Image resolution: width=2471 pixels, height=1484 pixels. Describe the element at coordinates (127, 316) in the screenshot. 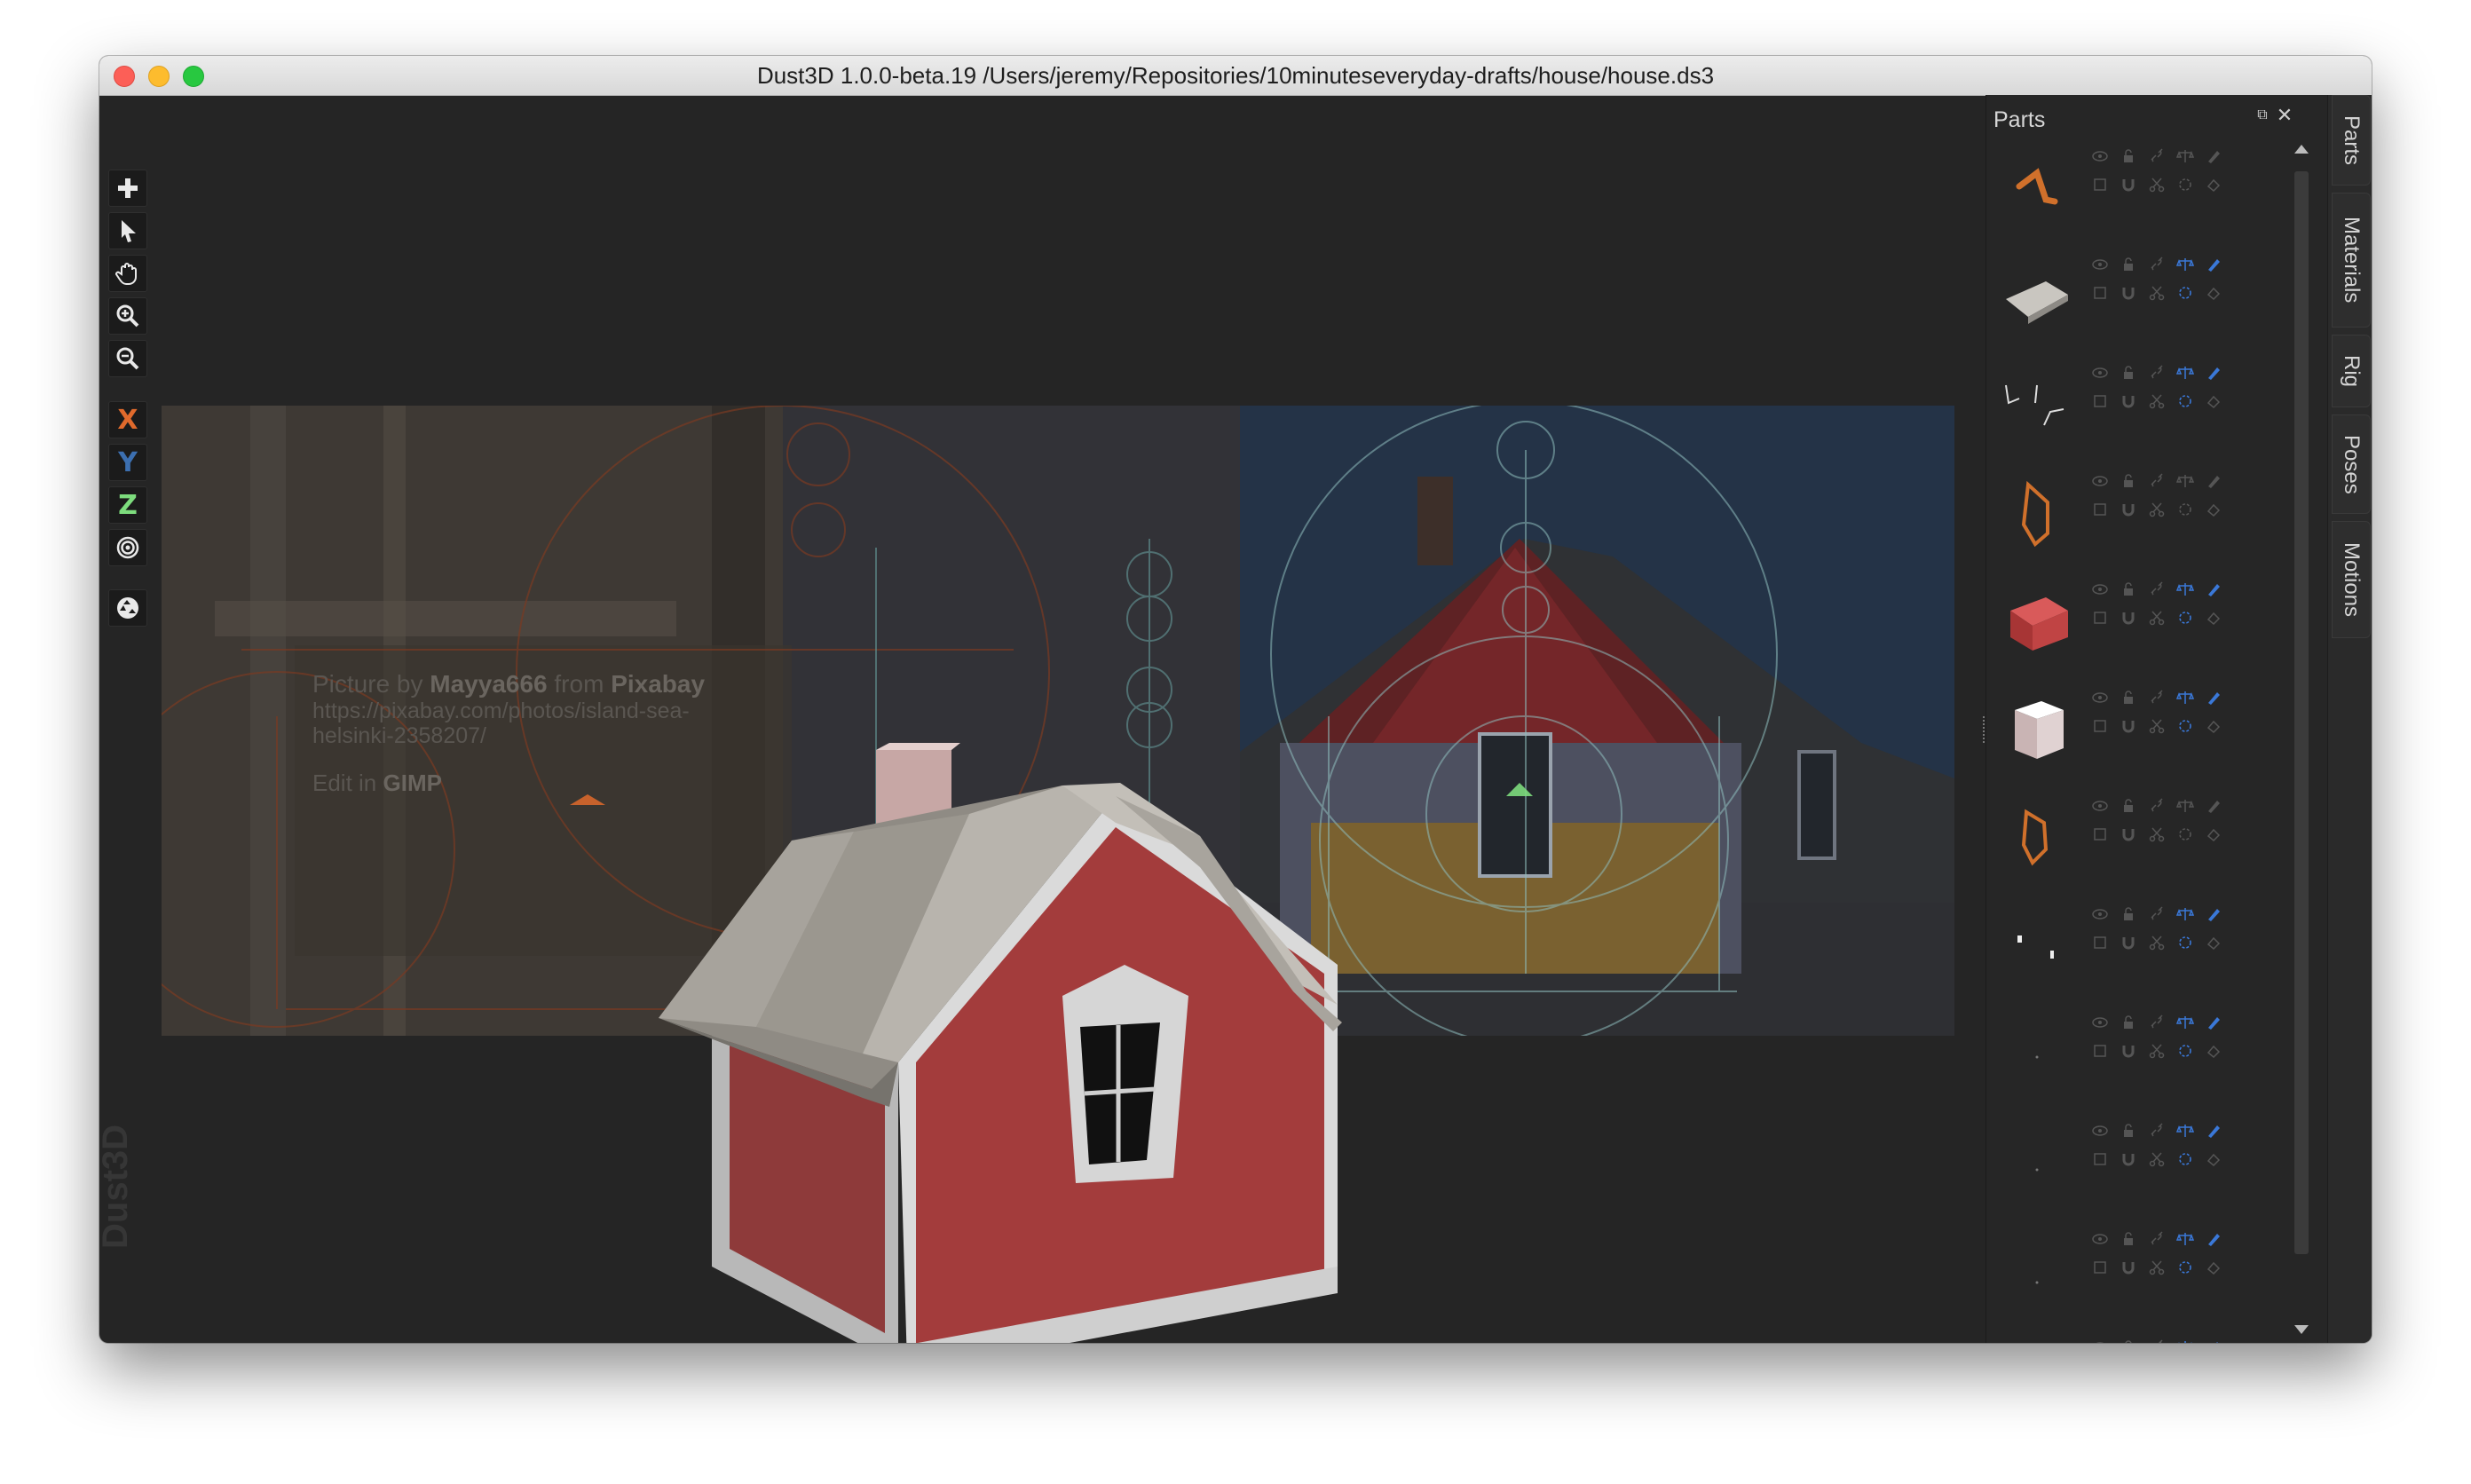

I see `zoom-in-tool-button` at that location.